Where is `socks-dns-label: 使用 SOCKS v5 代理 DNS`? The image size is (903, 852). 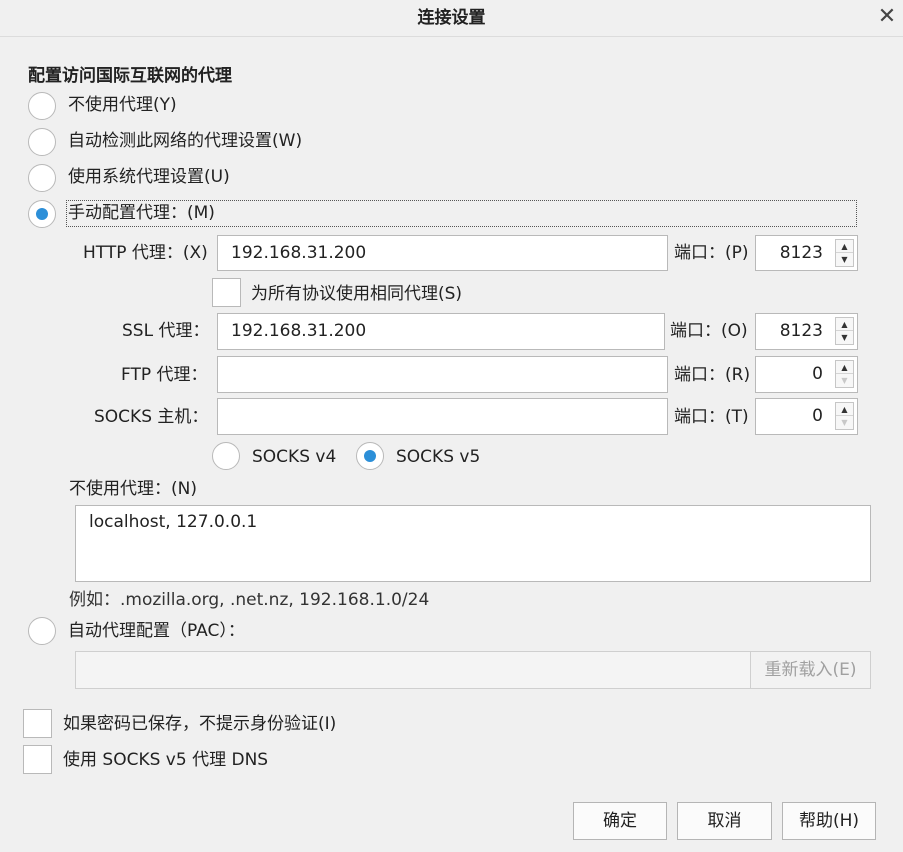
socks-dns-label: 使用 SOCKS v5 代理 DNS is located at coordinates (165, 760).